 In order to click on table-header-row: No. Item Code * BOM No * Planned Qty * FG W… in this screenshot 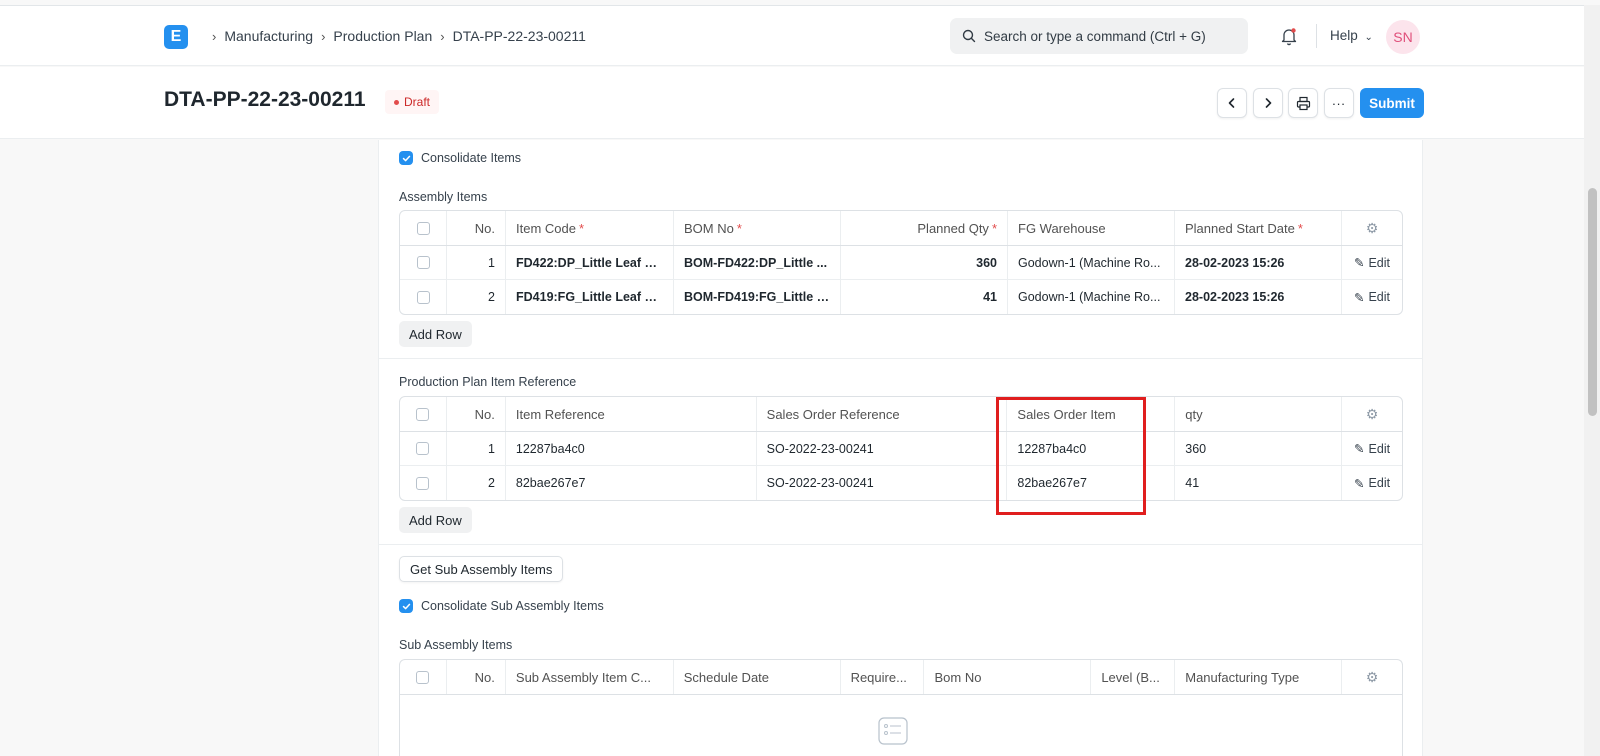, I will do `click(901, 228)`.